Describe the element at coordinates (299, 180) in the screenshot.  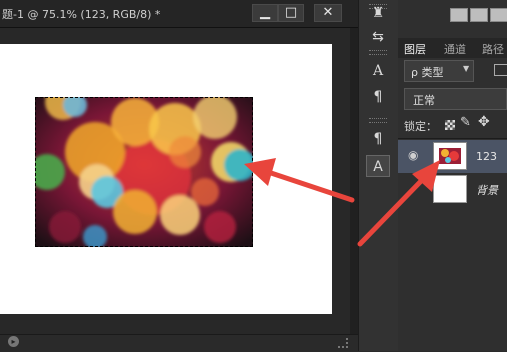
I see `annotation-arrow-canvas` at that location.